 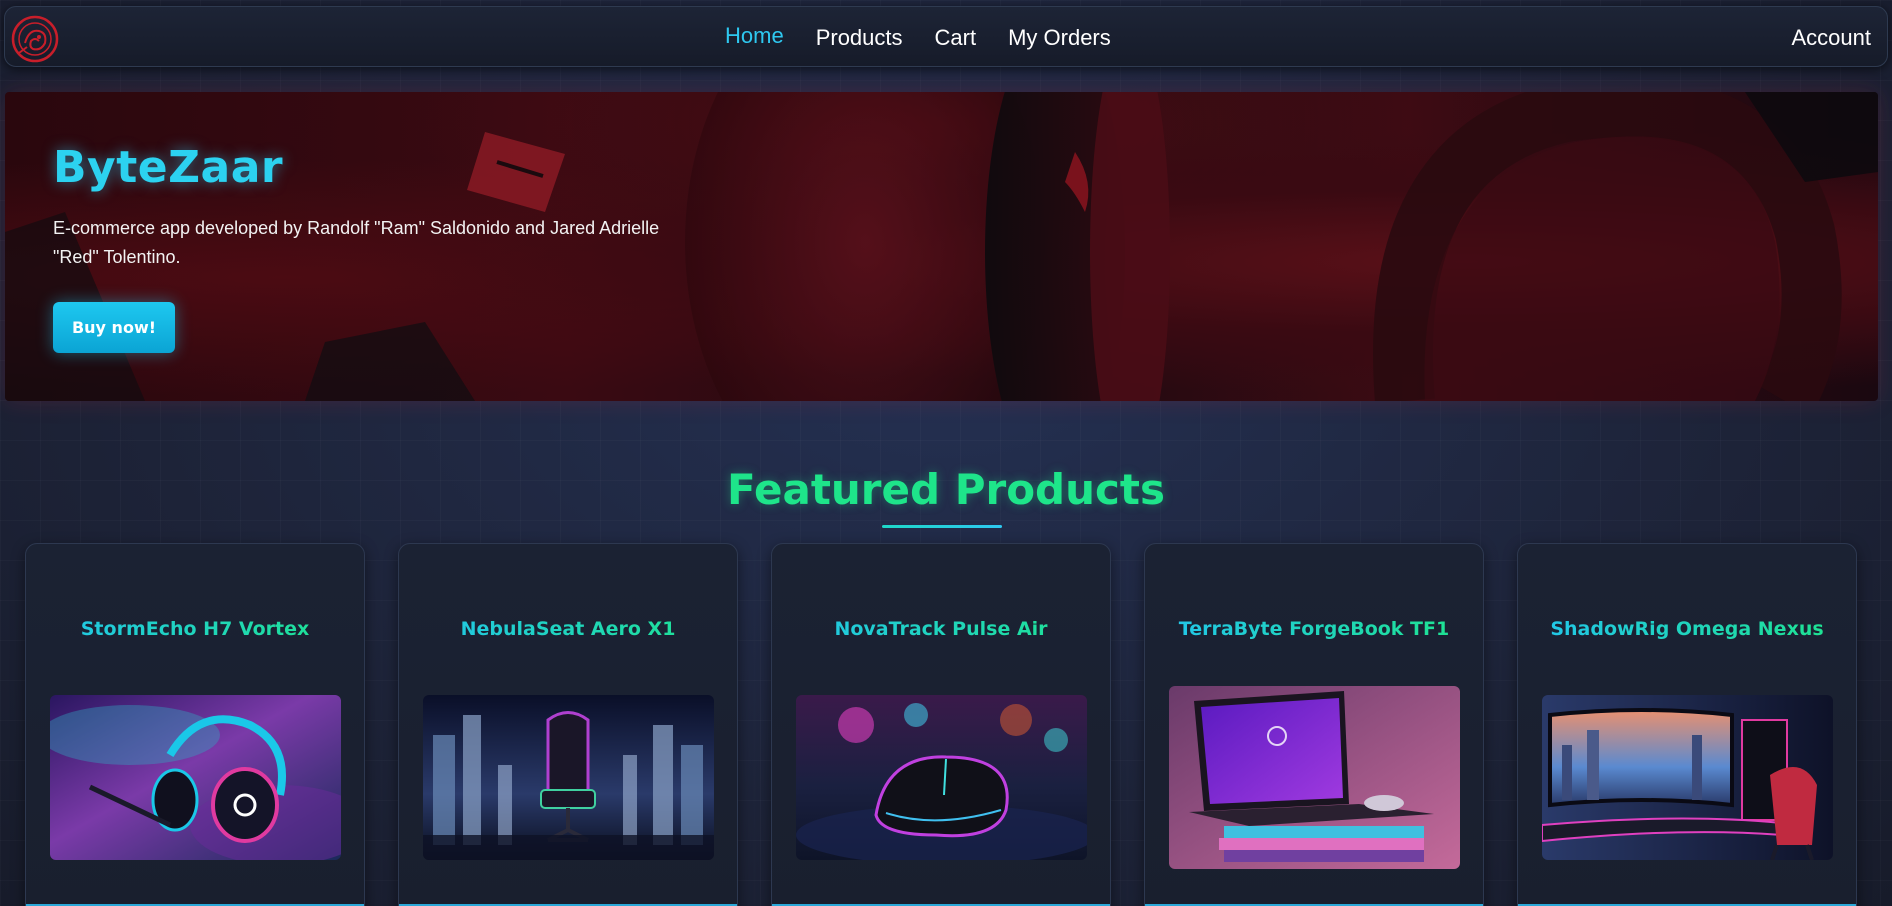 What do you see at coordinates (568, 777) in the screenshot?
I see `gaming-chair-image` at bounding box center [568, 777].